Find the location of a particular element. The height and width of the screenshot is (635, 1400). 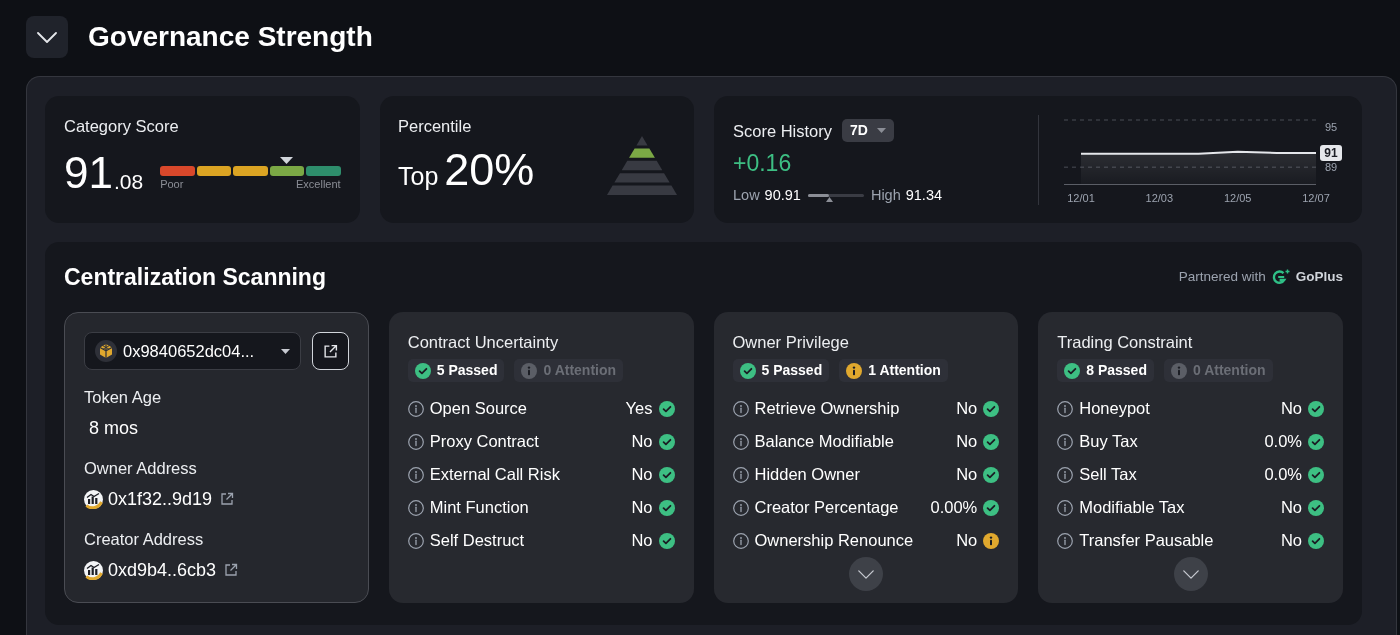

field-label: Creator Address is located at coordinates (144, 539).